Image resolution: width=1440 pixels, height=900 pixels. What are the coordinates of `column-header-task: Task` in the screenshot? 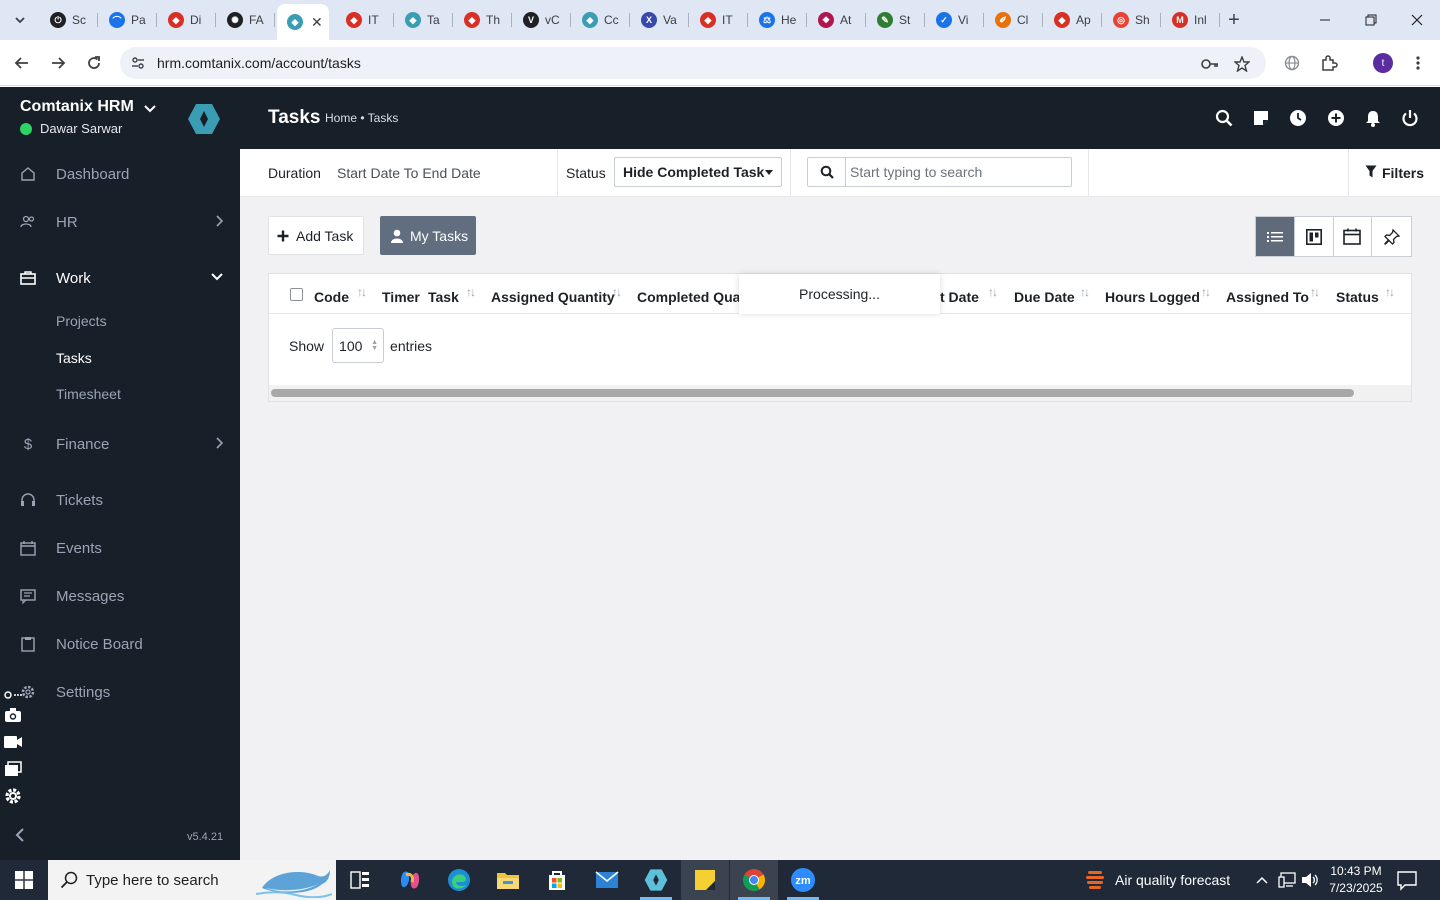 It's located at (443, 297).